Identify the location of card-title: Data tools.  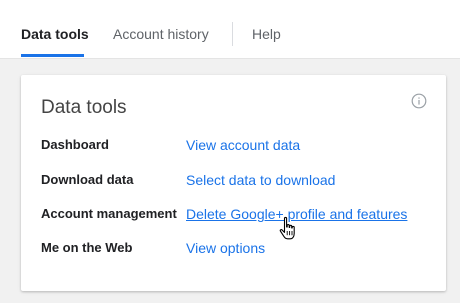
(84, 107).